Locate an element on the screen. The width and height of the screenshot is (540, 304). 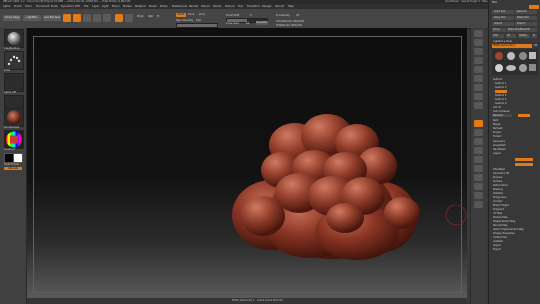
zsub-toggle: Zsub is located at coordinates (191, 14).